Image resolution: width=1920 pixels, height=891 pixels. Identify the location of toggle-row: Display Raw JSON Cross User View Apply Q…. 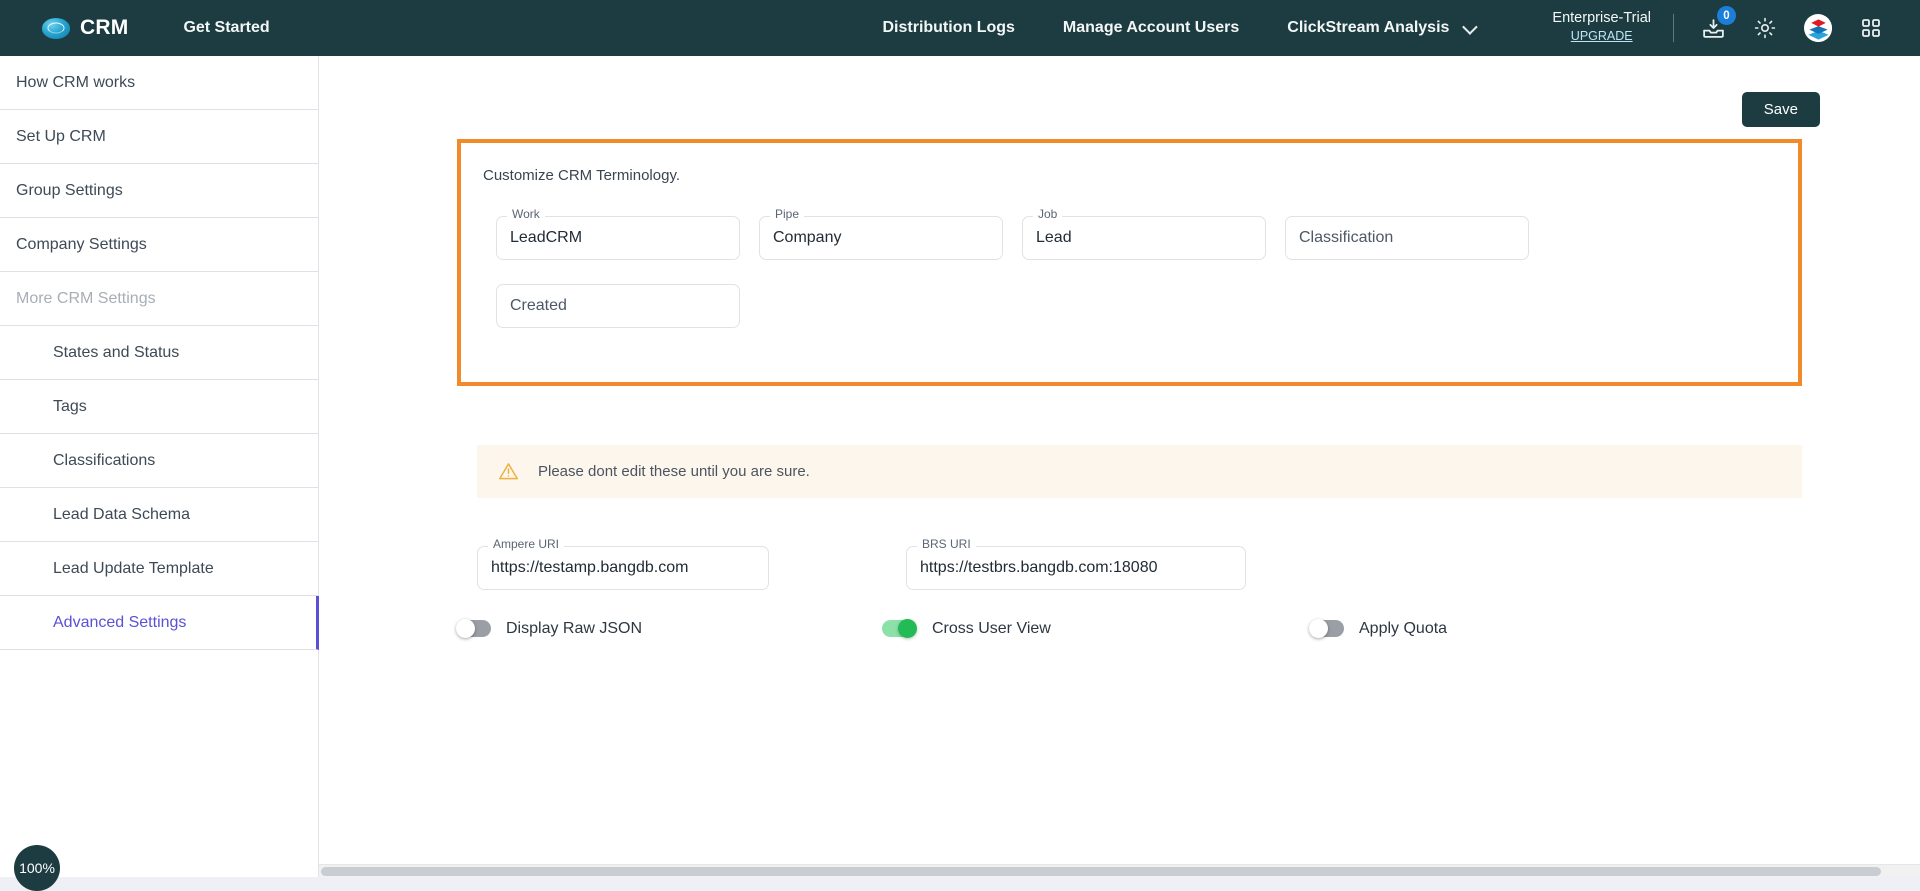
(1119, 637).